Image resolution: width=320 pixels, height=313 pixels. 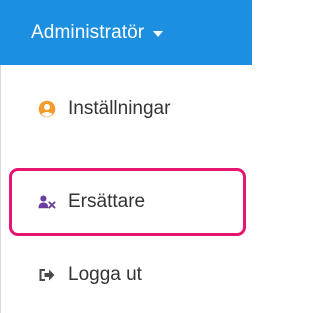 What do you see at coordinates (47, 275) in the screenshot?
I see `sign-out-icon` at bounding box center [47, 275].